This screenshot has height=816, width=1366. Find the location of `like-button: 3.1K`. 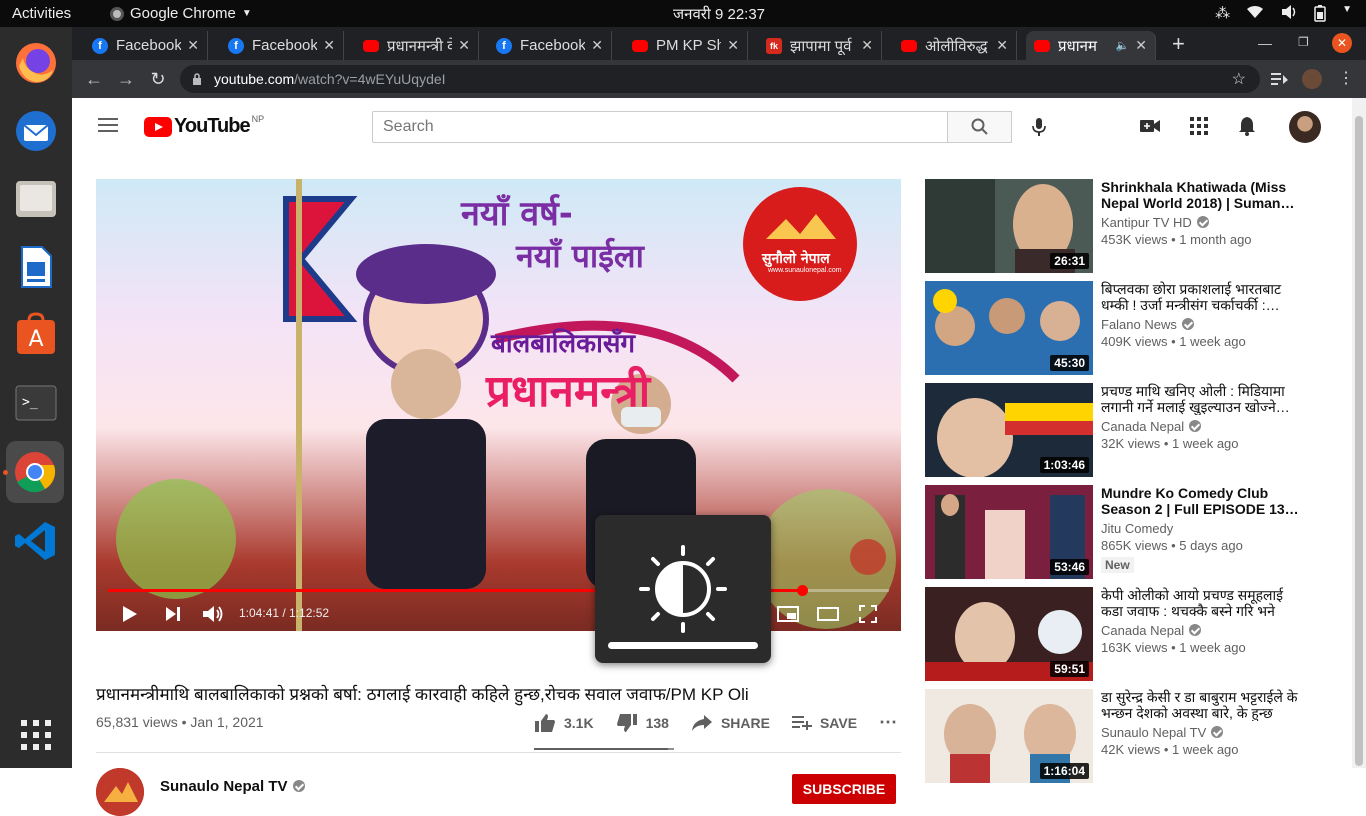

like-button: 3.1K is located at coordinates (564, 723).